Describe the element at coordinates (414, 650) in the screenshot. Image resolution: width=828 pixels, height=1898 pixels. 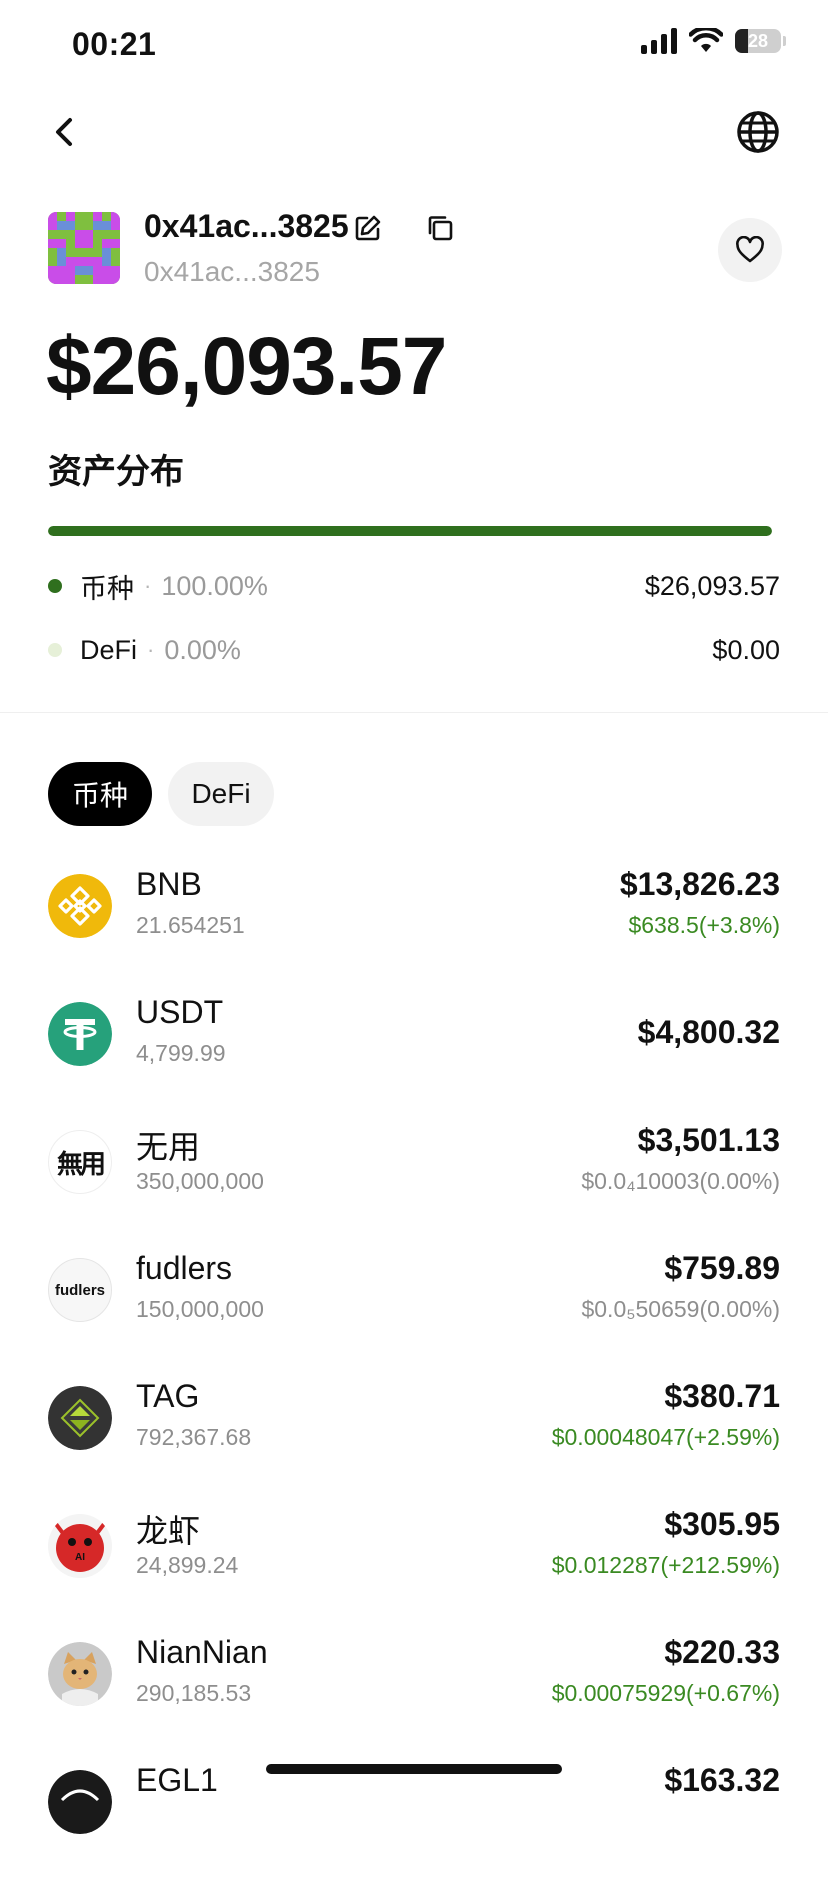
I see `distribution-row-defi: DeFi · 0.00% $0.00` at that location.